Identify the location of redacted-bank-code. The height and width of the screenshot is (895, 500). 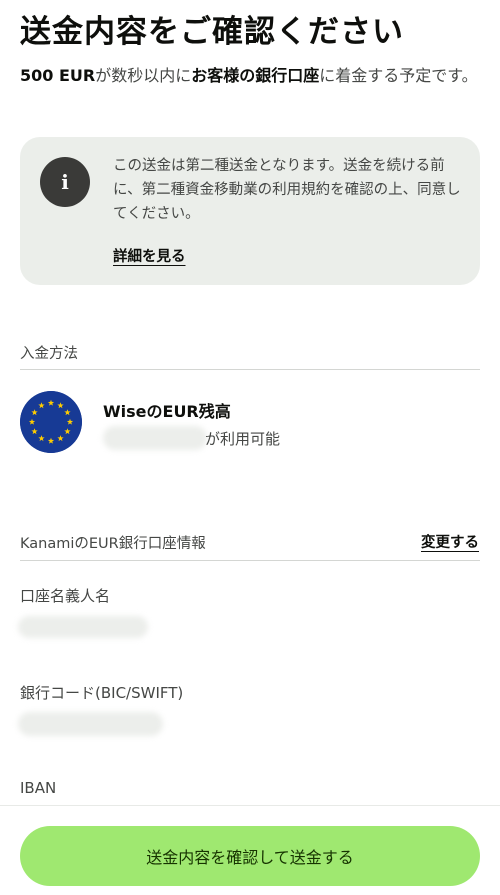
(90, 724).